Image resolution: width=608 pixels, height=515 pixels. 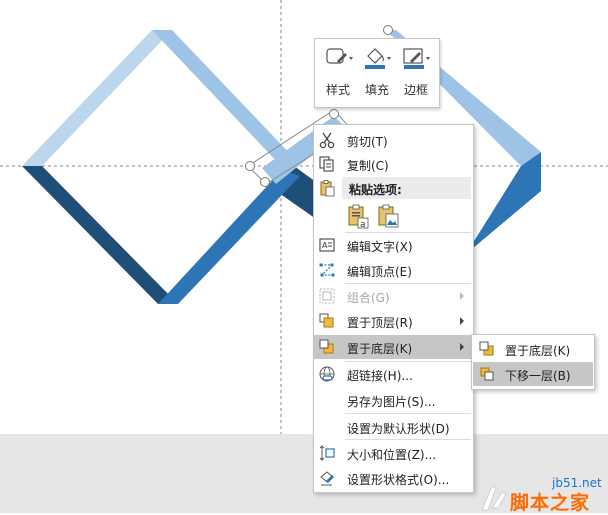 What do you see at coordinates (538, 376) in the screenshot?
I see `submenu-item-label: 下移一层(B)` at bounding box center [538, 376].